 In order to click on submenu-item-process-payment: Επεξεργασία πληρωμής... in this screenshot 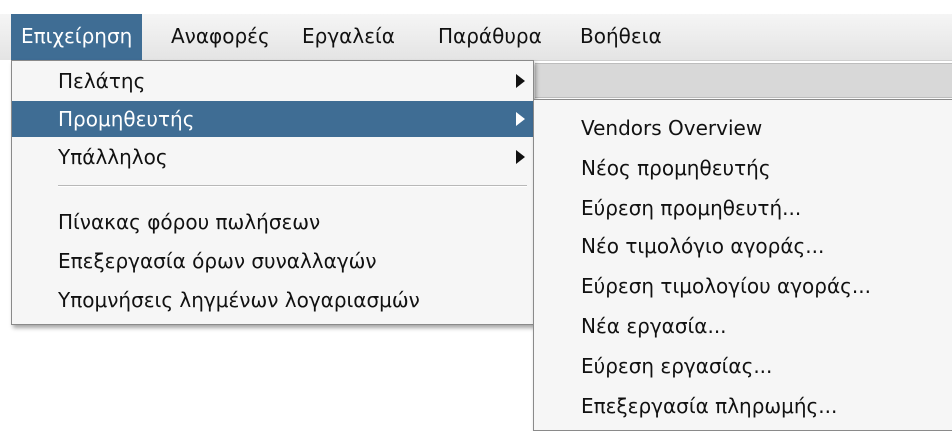, I will do `click(743, 406)`.